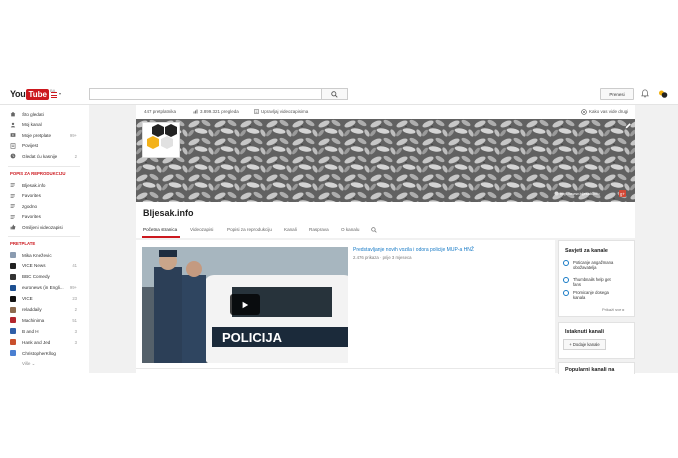  Describe the element at coordinates (49, 299) in the screenshot. I see `guide-subscription-item: VICE 23` at that location.